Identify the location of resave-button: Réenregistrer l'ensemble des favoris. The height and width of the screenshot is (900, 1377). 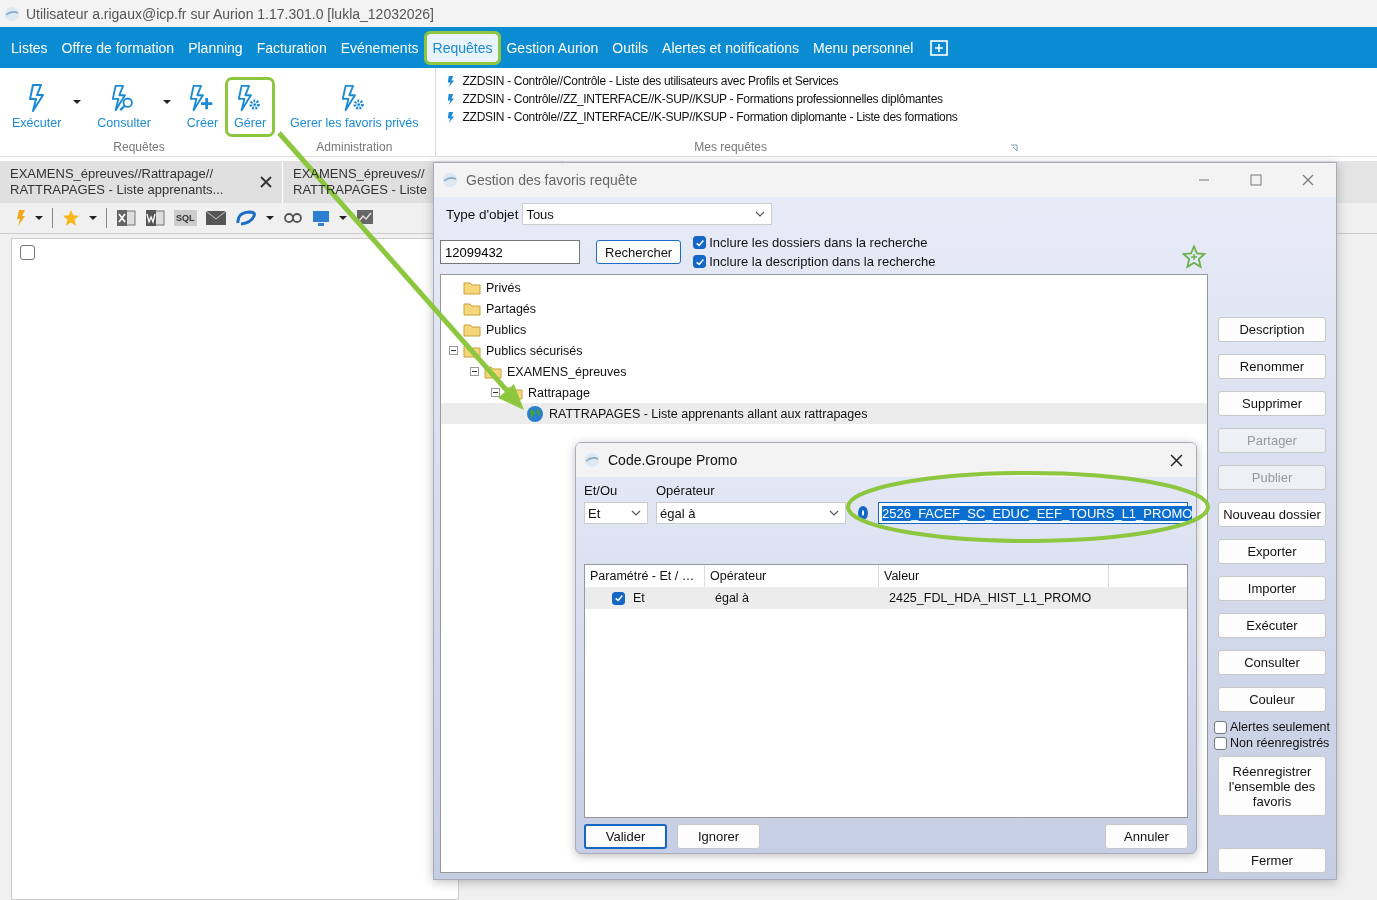
(1272, 786).